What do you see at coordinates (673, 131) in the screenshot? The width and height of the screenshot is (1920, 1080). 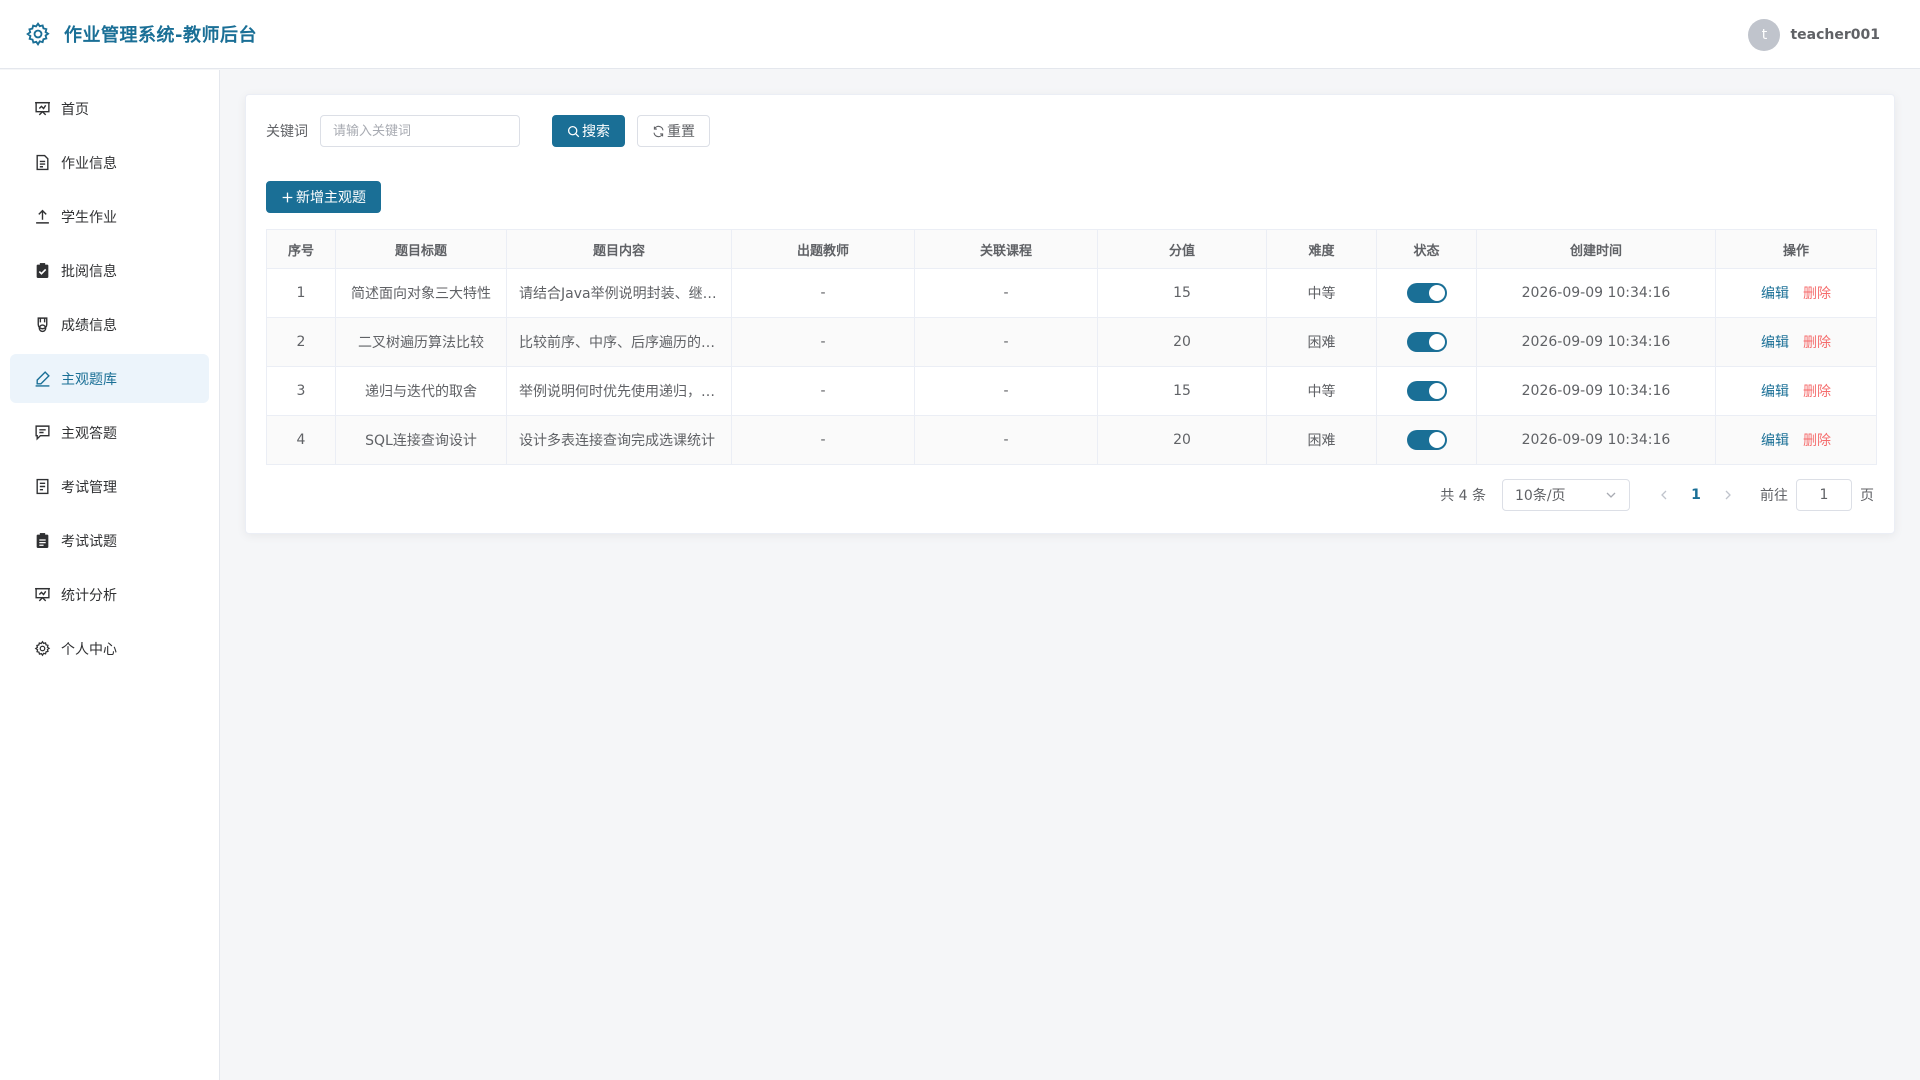 I see `reset-button: 重置` at bounding box center [673, 131].